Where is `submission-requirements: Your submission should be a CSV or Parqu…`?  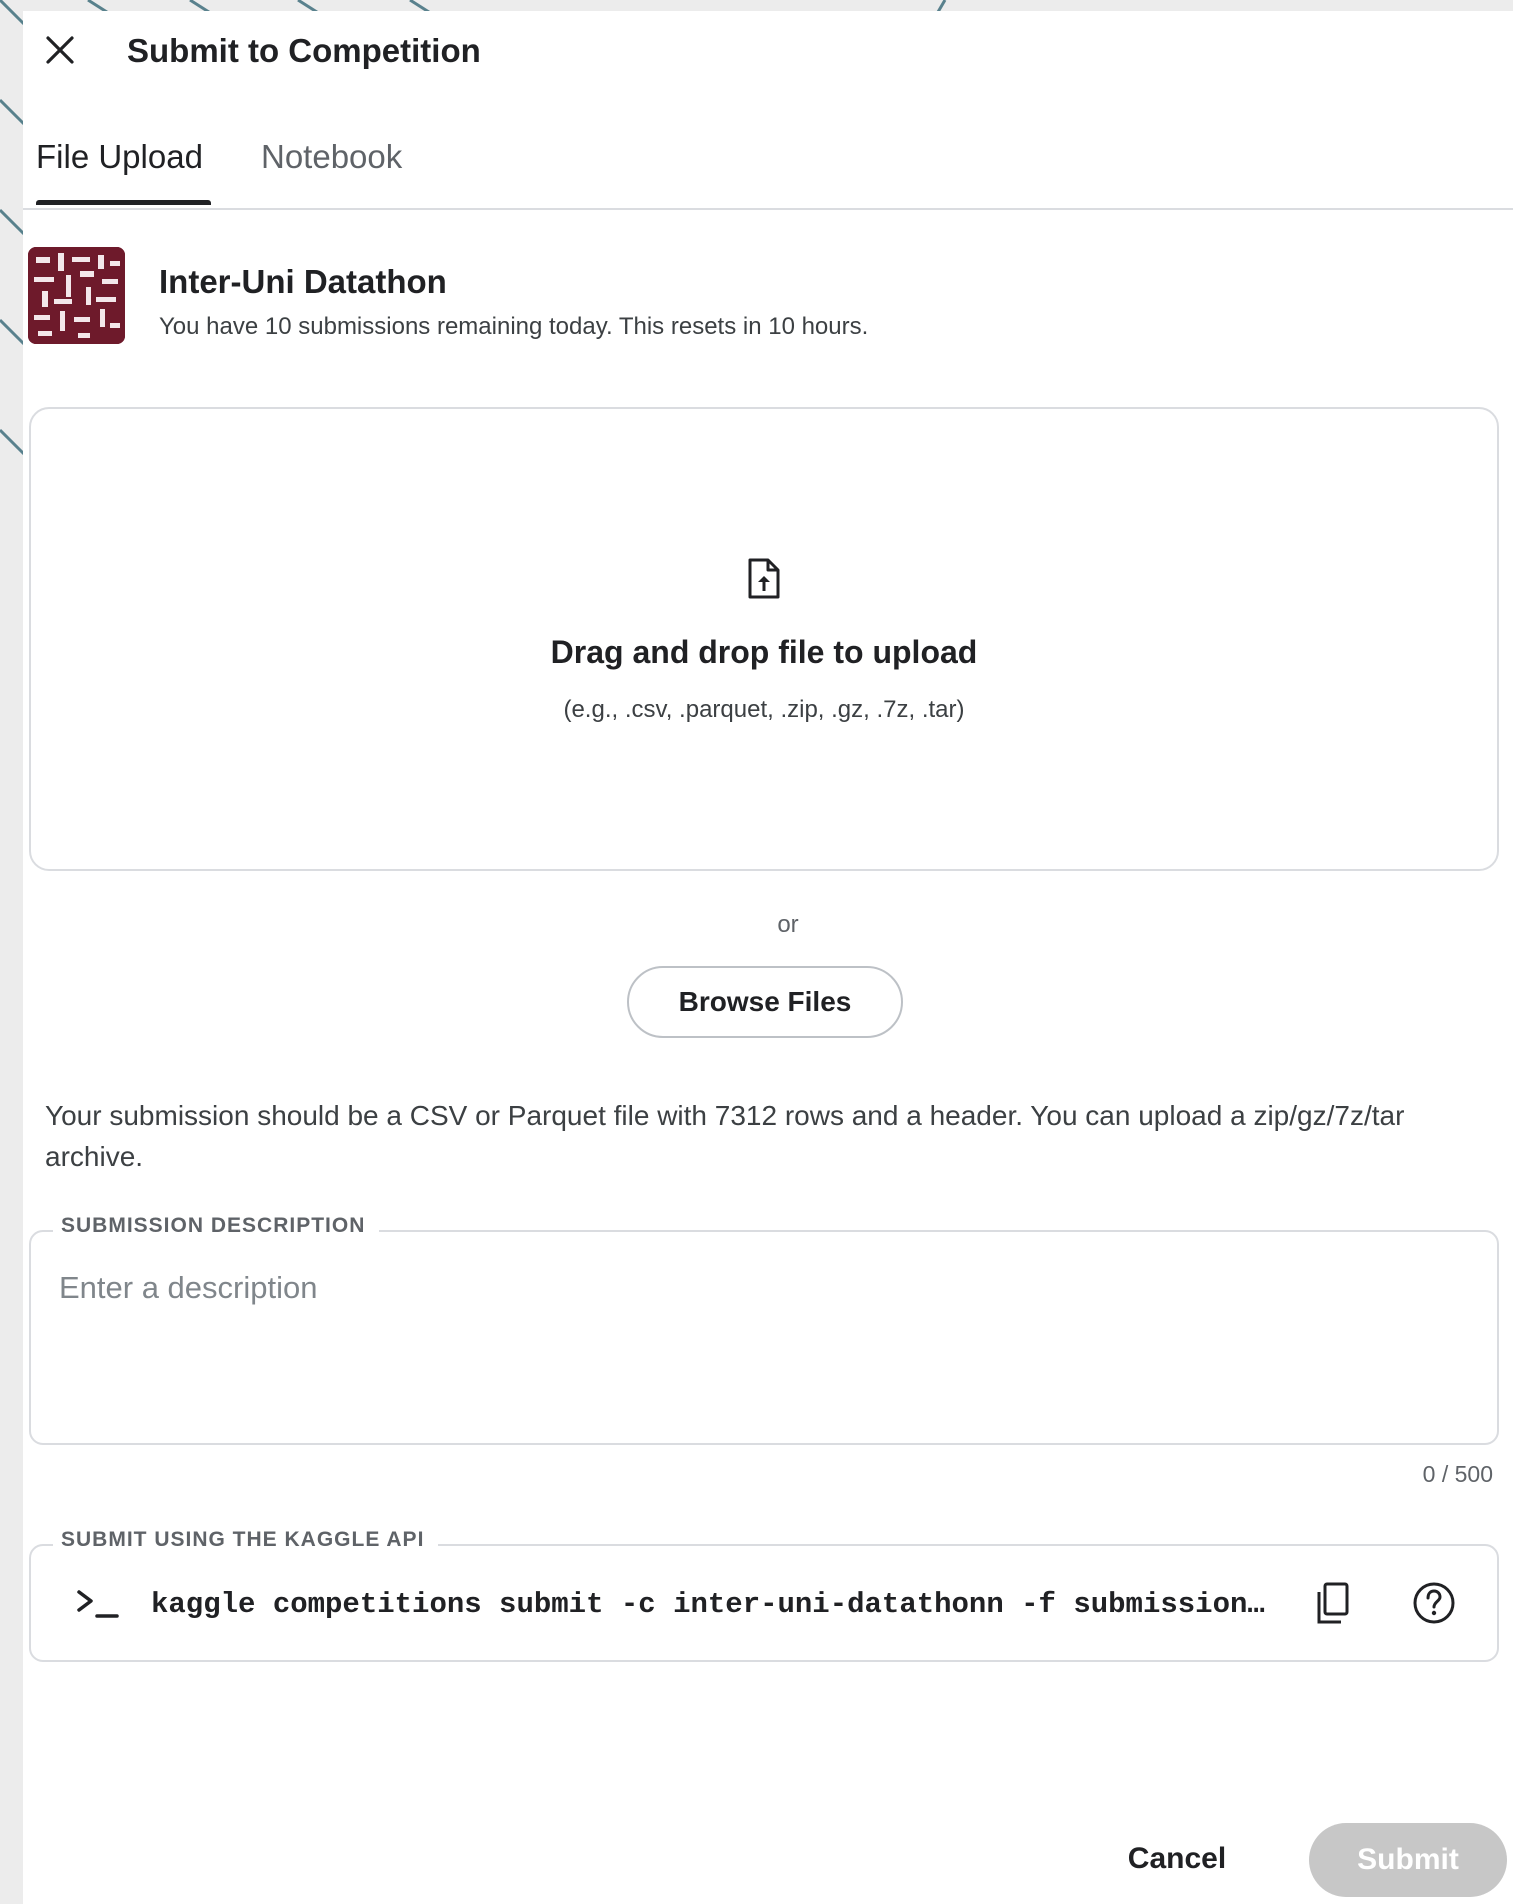
submission-requirements: Your submission should be a CSV or Parqu… is located at coordinates (725, 1136).